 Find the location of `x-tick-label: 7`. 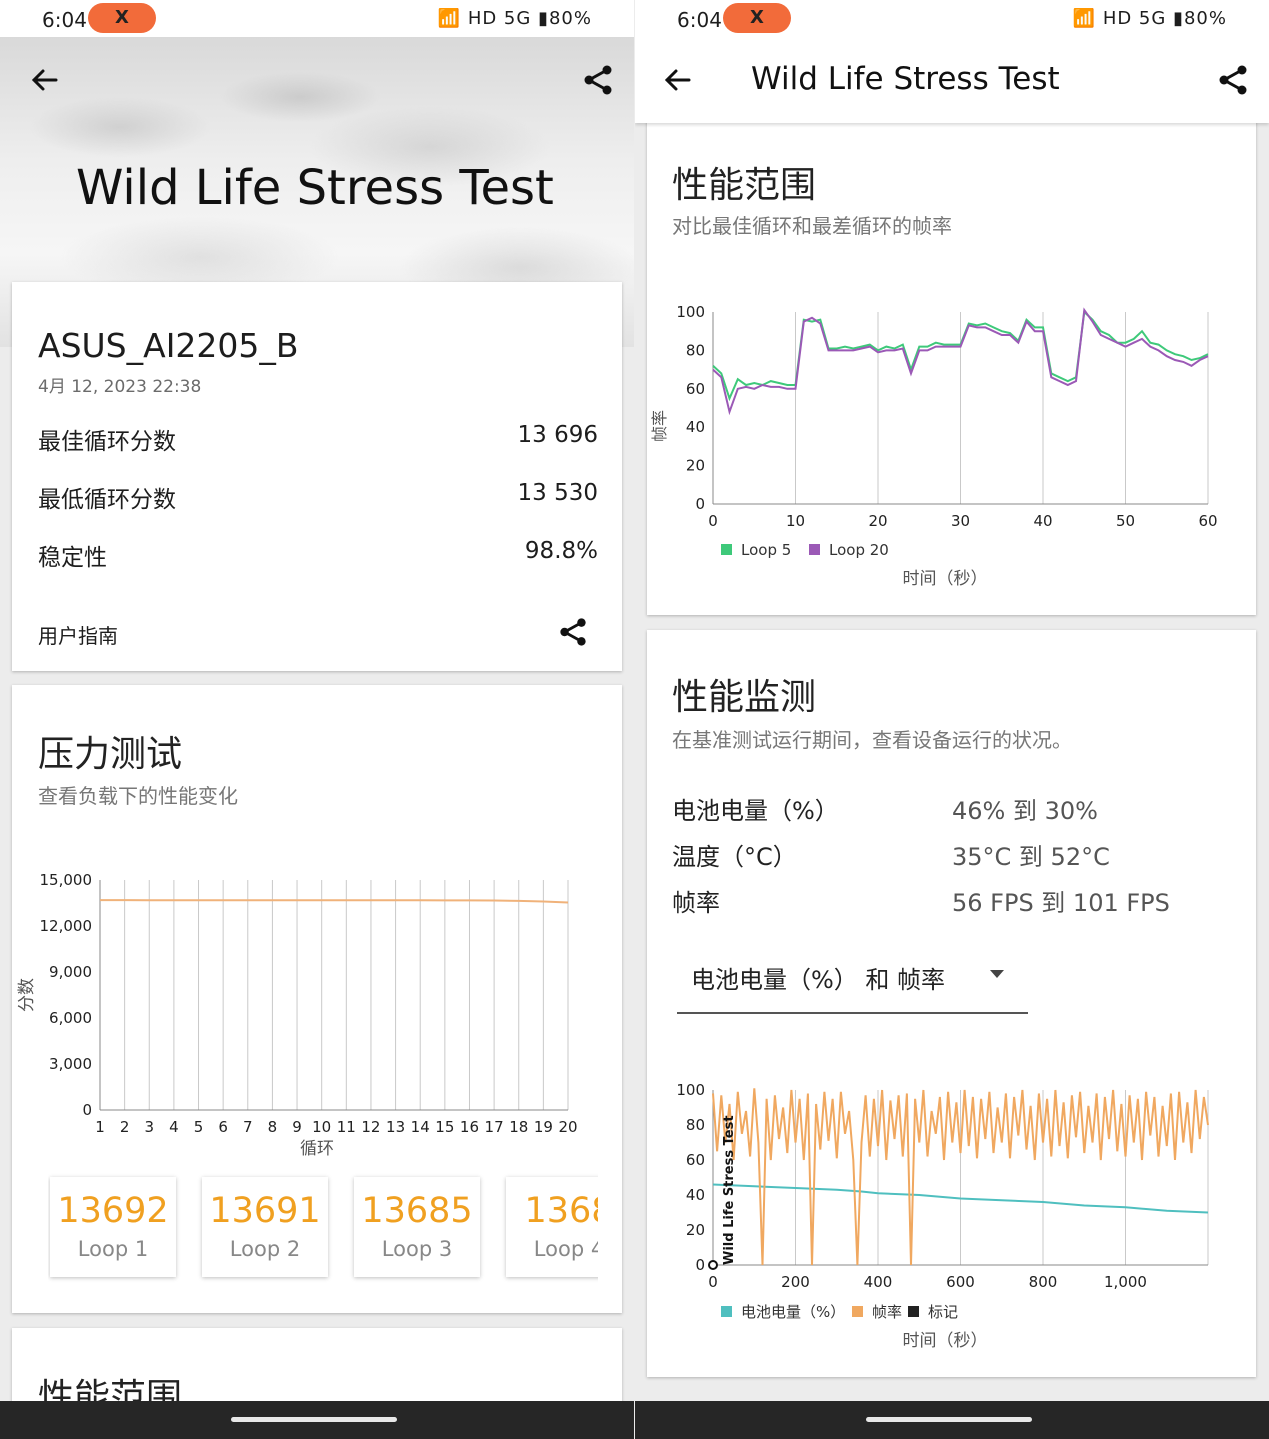

x-tick-label: 7 is located at coordinates (248, 1127).